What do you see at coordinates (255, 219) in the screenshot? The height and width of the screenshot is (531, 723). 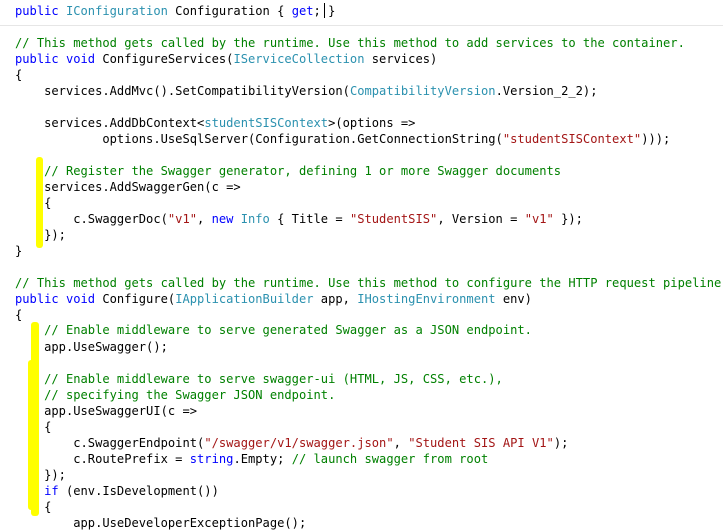 I see `code-token-type: Info` at bounding box center [255, 219].